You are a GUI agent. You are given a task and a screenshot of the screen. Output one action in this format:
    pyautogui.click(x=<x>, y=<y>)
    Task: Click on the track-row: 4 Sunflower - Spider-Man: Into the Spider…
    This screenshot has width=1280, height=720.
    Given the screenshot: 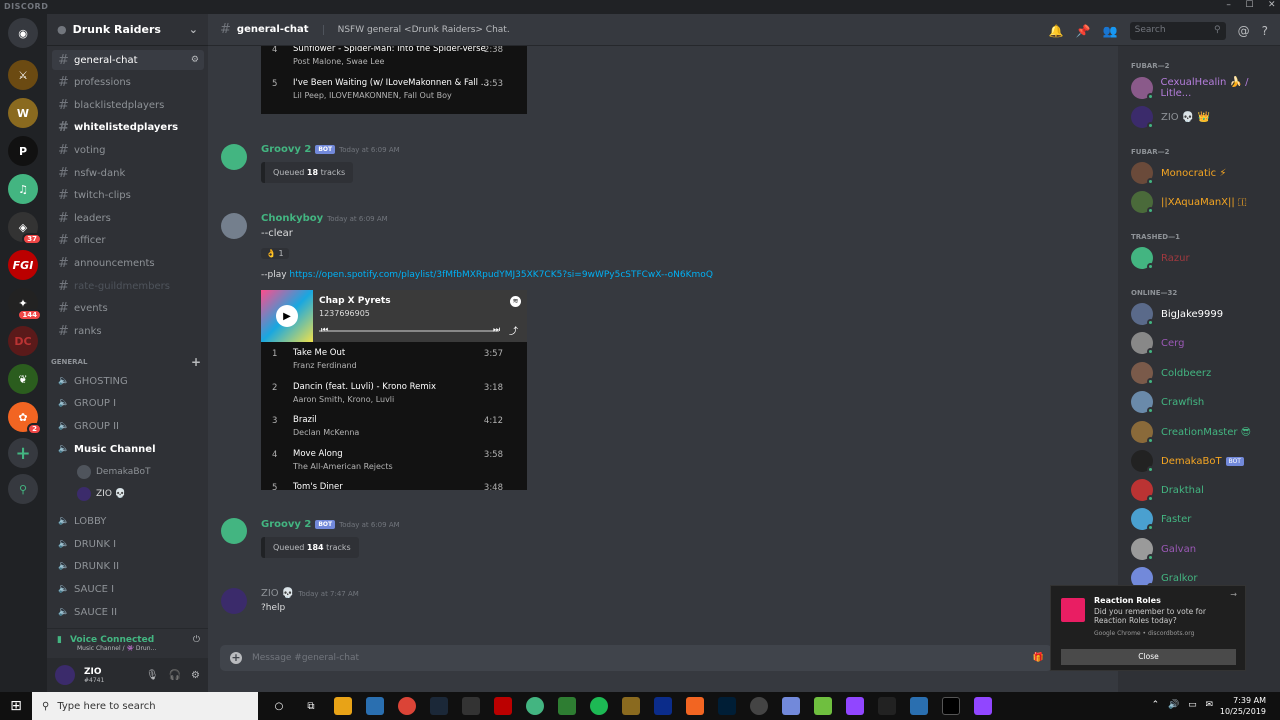 What is the action you would take?
    pyautogui.click(x=394, y=59)
    